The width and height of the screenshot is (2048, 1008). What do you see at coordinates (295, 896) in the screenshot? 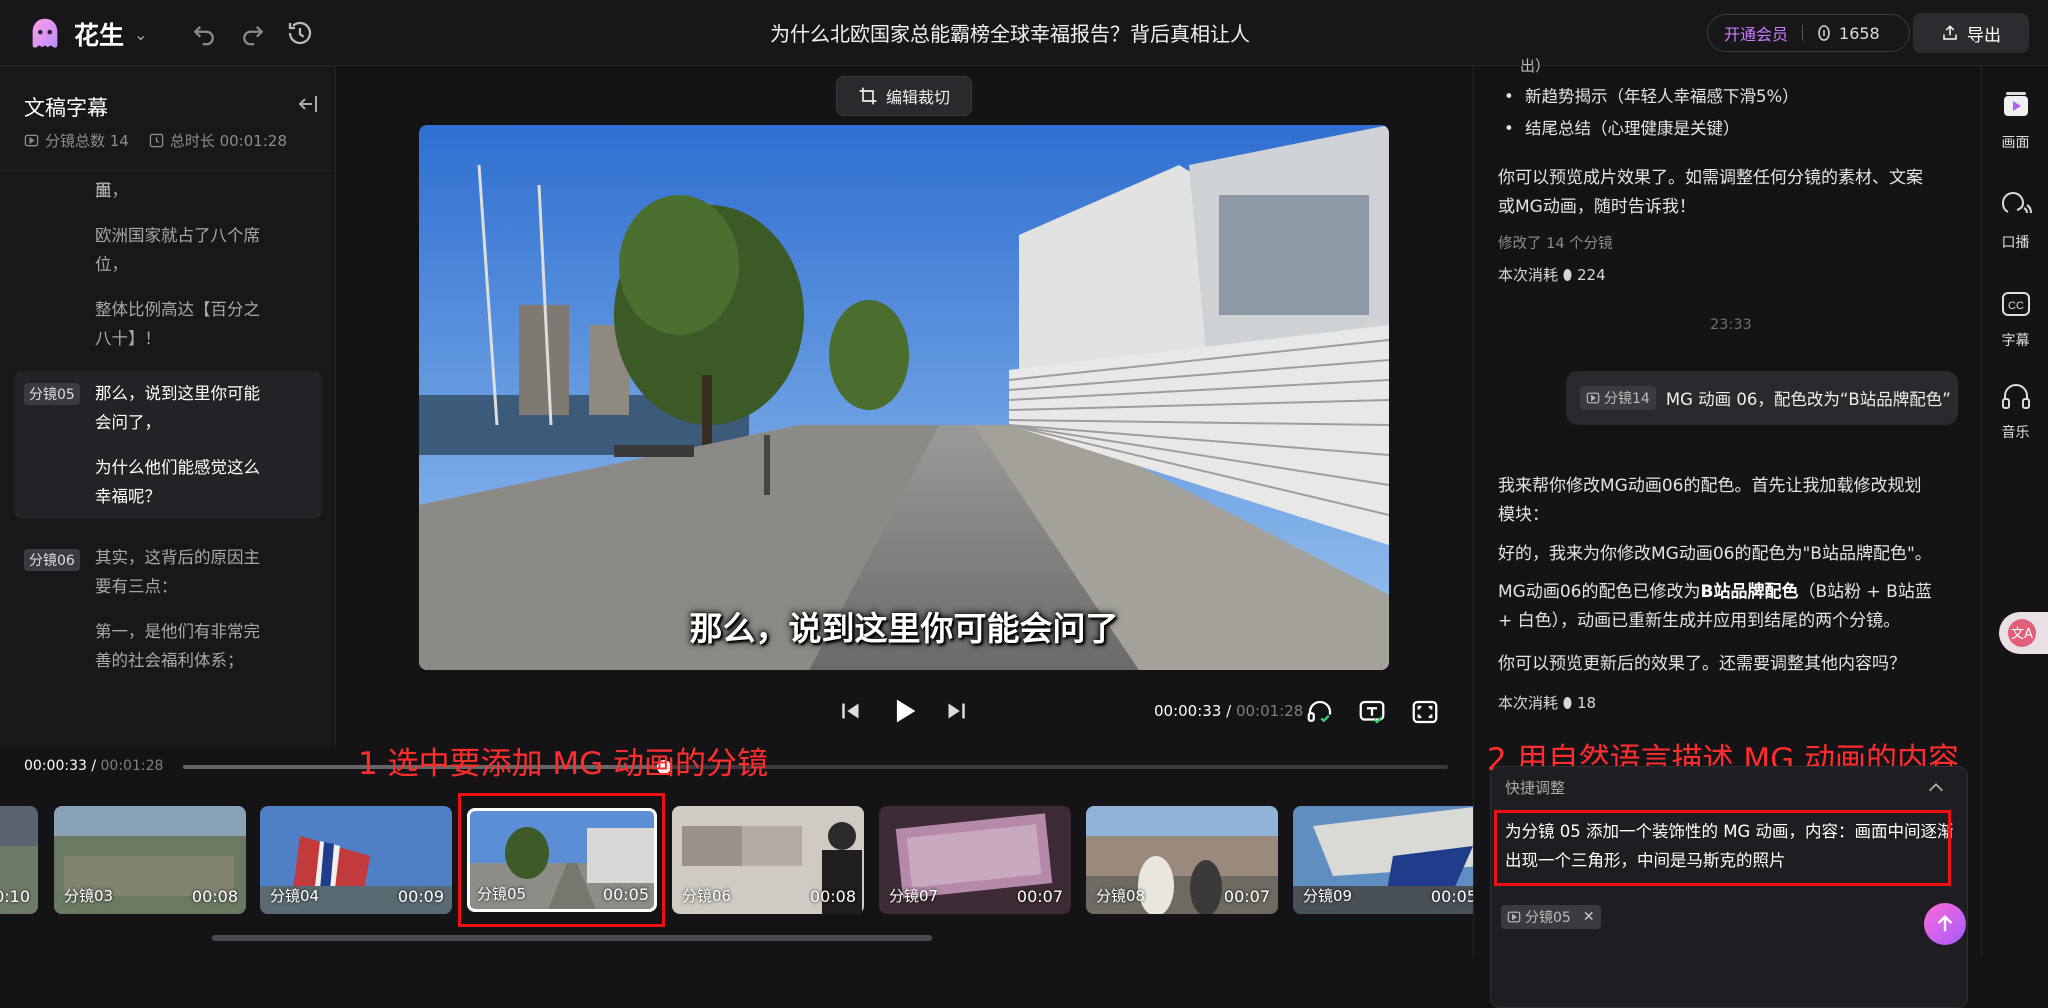
I see `clip-label: 分镜04` at bounding box center [295, 896].